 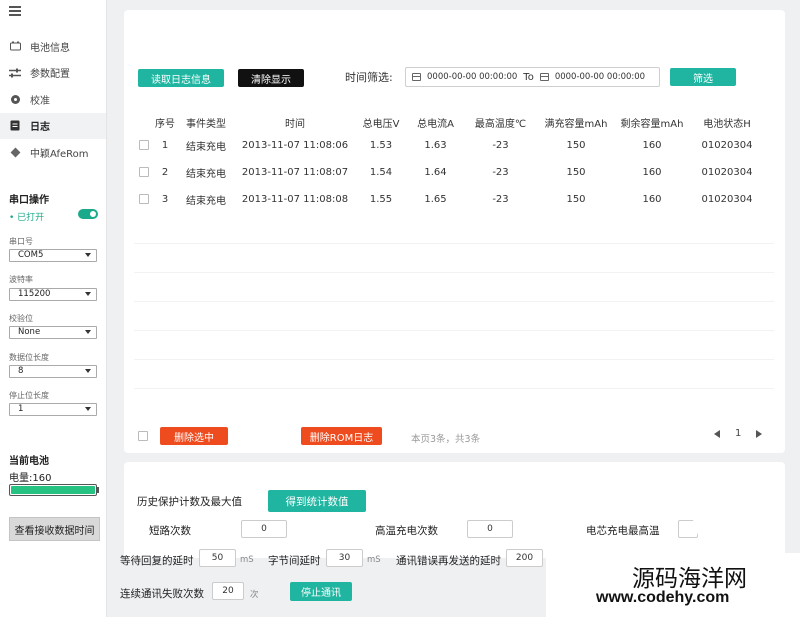 I want to click on gear-icon, so click(x=15, y=99).